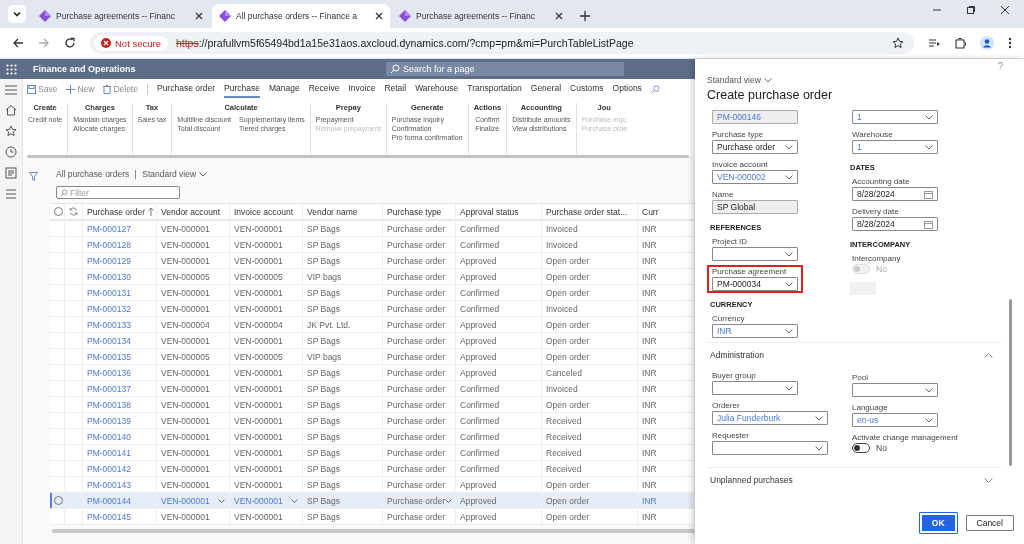  I want to click on column-header: Vendor name, so click(343, 211).